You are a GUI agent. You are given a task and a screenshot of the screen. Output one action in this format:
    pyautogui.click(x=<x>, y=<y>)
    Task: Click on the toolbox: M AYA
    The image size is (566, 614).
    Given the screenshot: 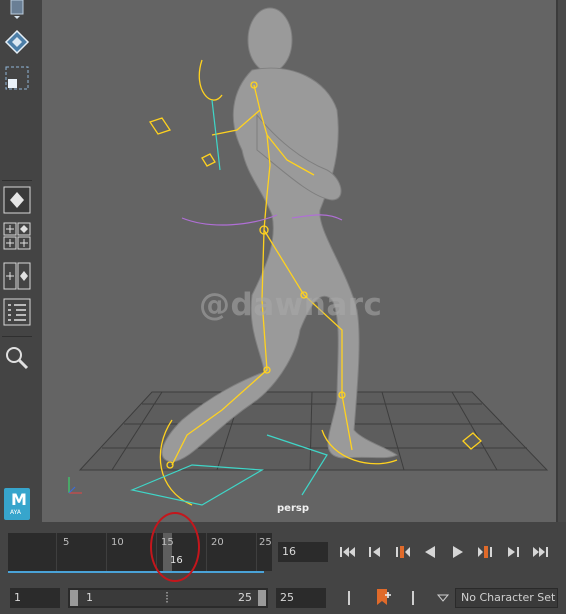 What is the action you would take?
    pyautogui.click(x=18, y=264)
    